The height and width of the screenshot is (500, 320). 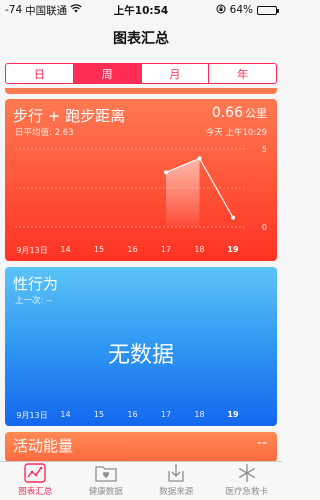 I want to click on battery-percent: 64%, so click(x=241, y=10).